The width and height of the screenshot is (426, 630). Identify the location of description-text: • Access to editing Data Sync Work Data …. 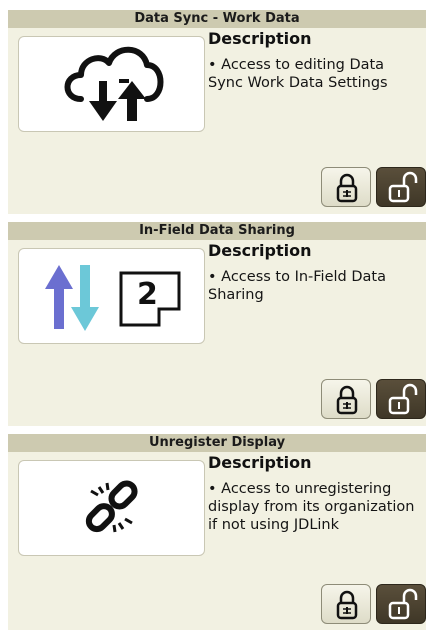
(298, 74).